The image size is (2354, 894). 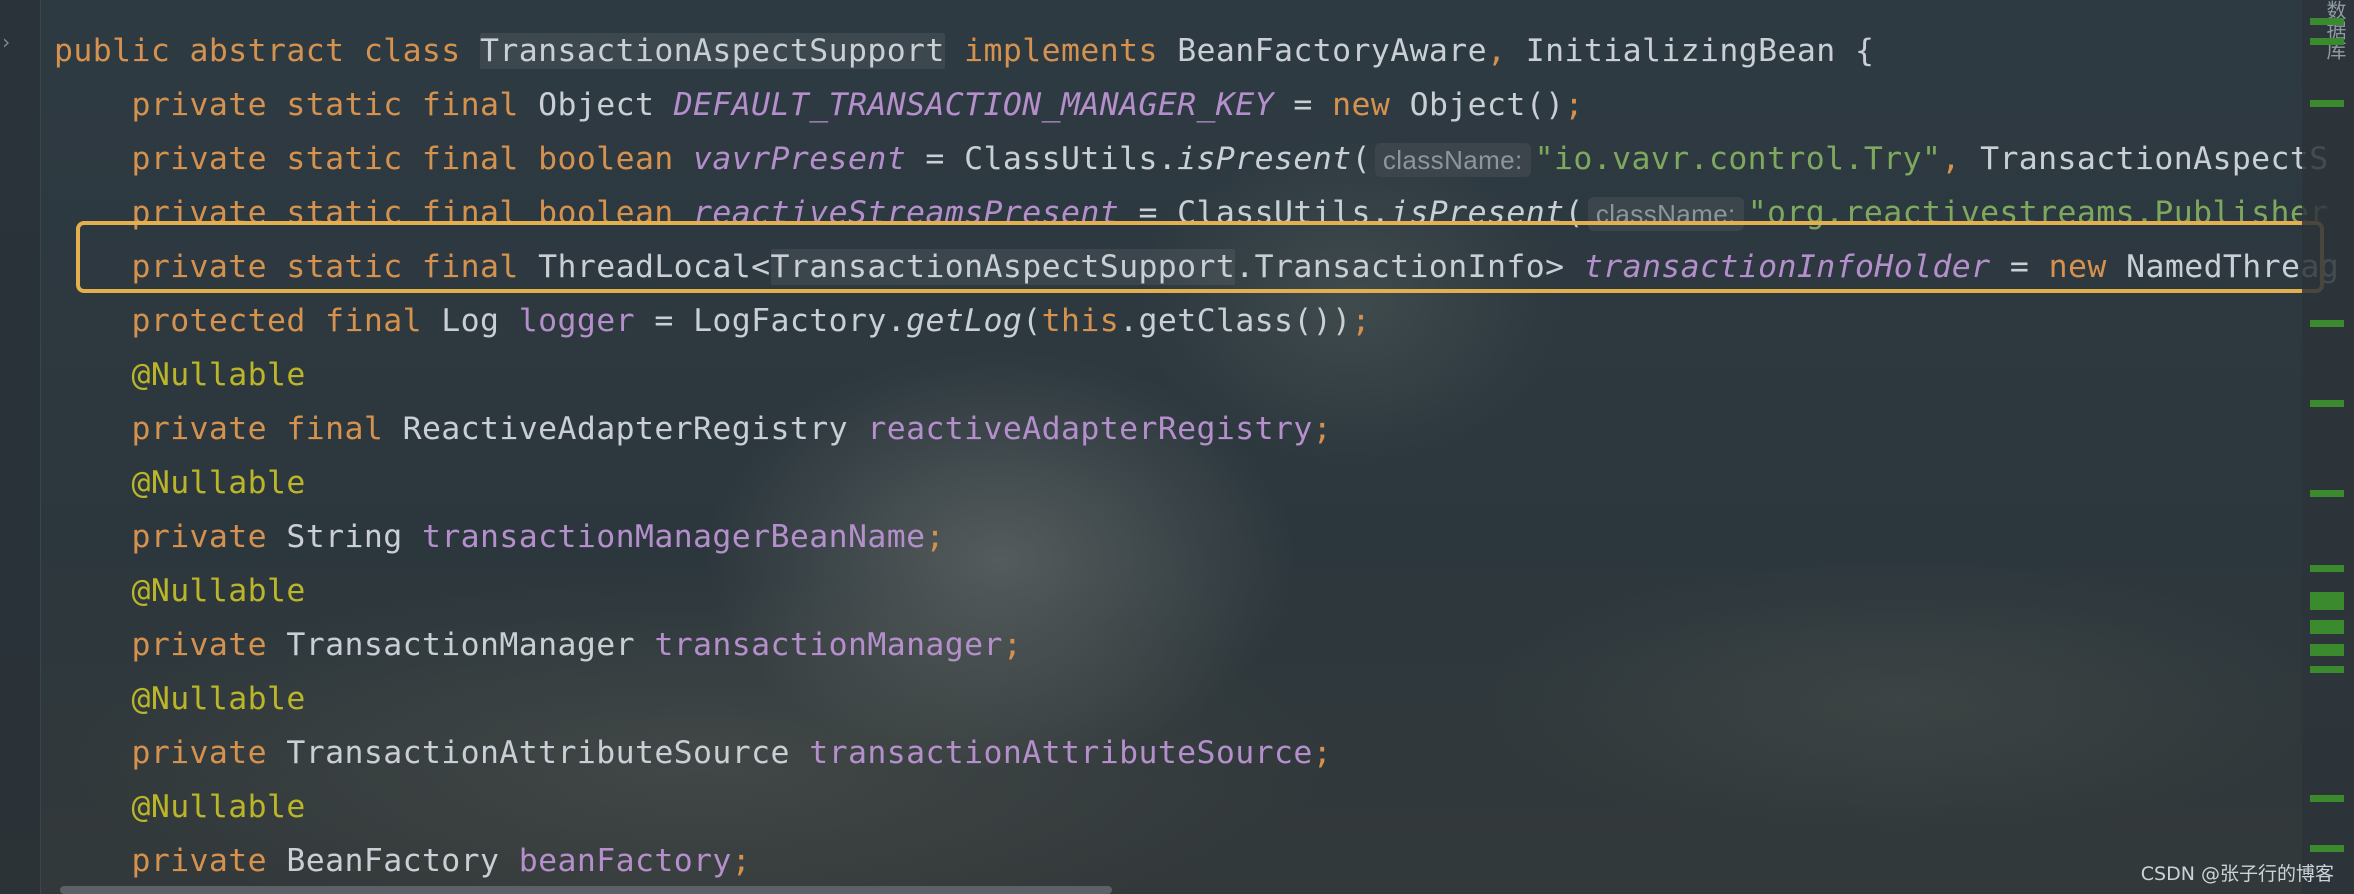 I want to click on code-token: logger, so click(x=576, y=321).